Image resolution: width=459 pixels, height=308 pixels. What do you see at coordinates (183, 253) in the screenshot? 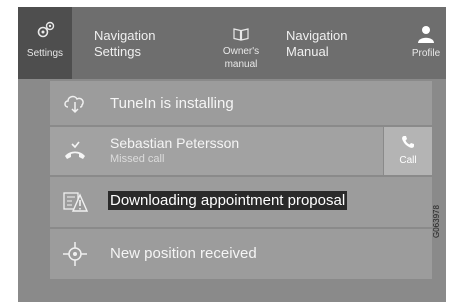
I see `notification-text: New position received` at bounding box center [183, 253].